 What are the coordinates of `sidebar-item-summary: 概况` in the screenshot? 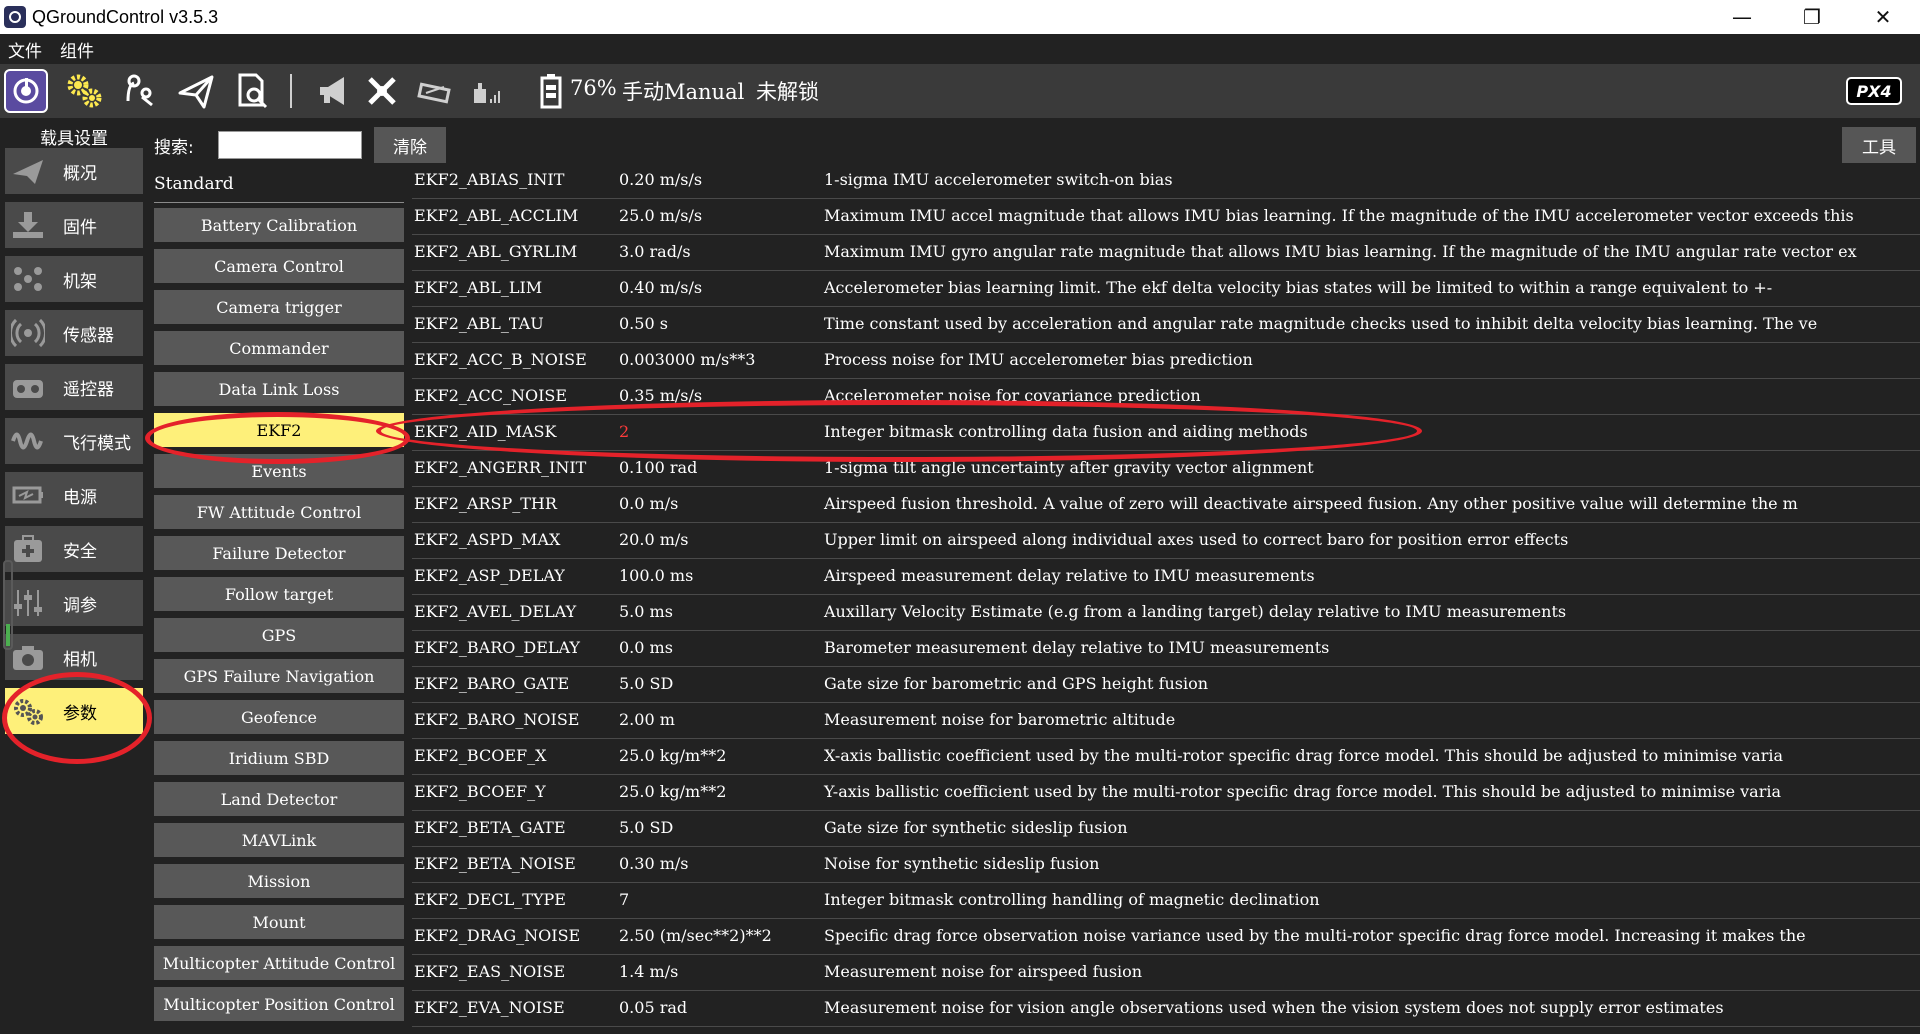 It's located at (74, 171).